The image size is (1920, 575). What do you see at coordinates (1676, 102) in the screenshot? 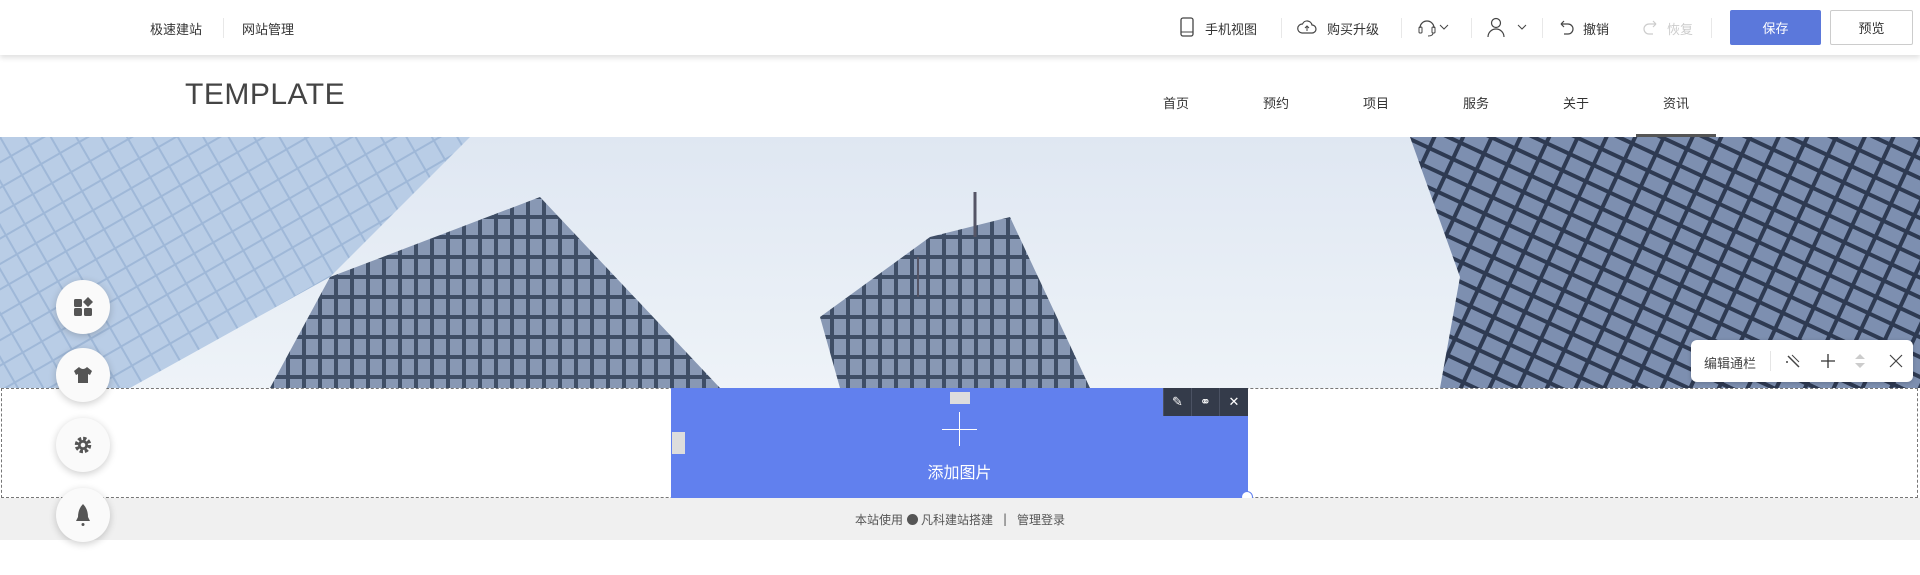
I see `nav-item-news: 资讯` at bounding box center [1676, 102].